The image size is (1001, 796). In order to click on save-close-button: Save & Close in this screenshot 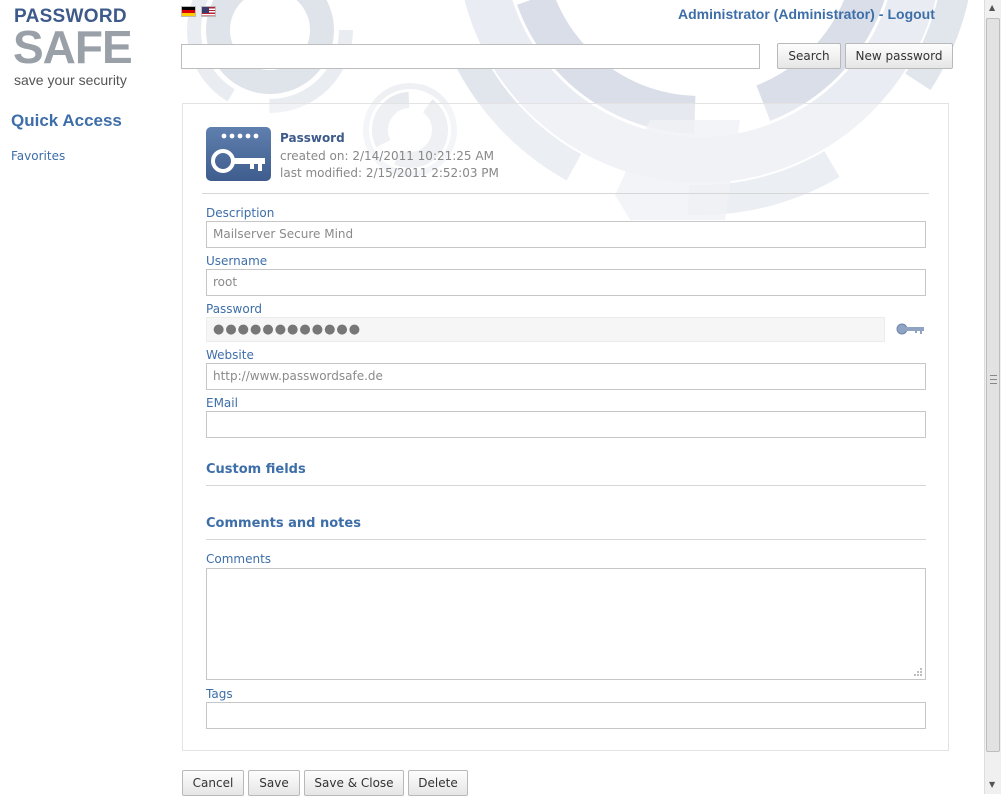, I will do `click(354, 783)`.